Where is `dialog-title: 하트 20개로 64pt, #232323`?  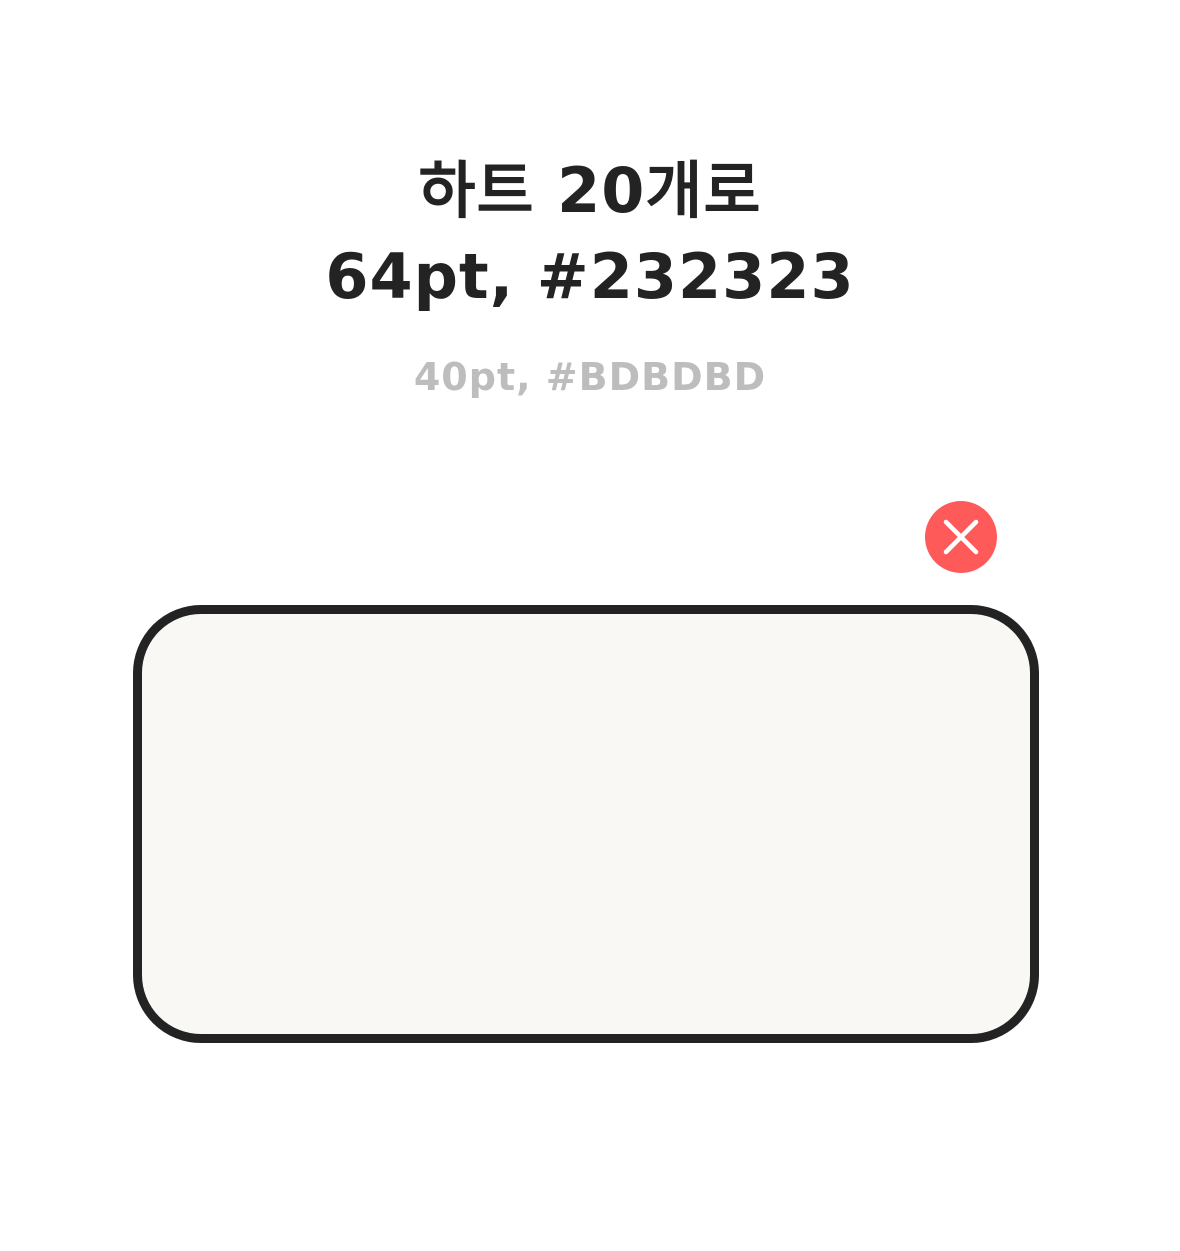
dialog-title: 하트 20개로 64pt, #232323 is located at coordinates (590, 234).